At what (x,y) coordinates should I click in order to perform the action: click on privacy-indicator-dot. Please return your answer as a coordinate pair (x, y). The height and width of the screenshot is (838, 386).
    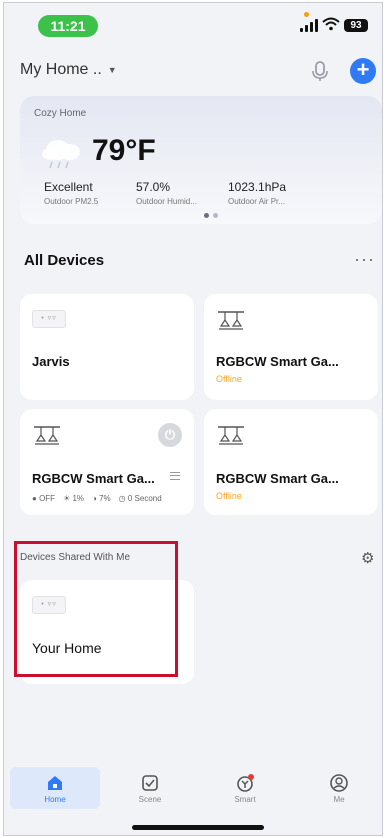
    Looking at the image, I should click on (306, 14).